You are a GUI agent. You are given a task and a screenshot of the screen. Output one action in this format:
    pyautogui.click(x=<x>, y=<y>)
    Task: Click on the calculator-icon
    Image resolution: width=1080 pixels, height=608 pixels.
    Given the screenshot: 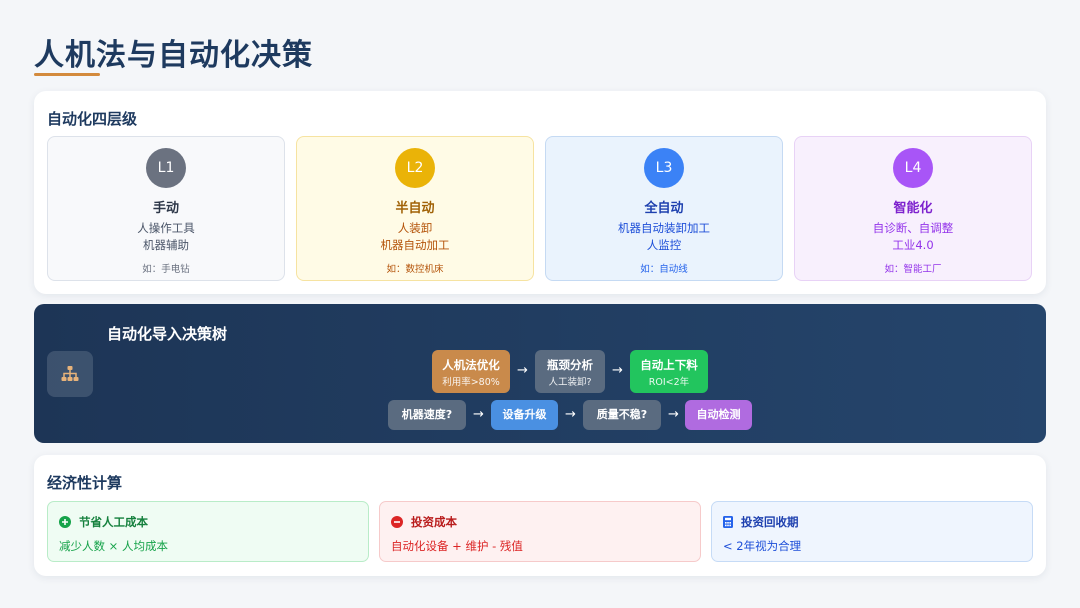 What is the action you would take?
    pyautogui.click(x=728, y=522)
    